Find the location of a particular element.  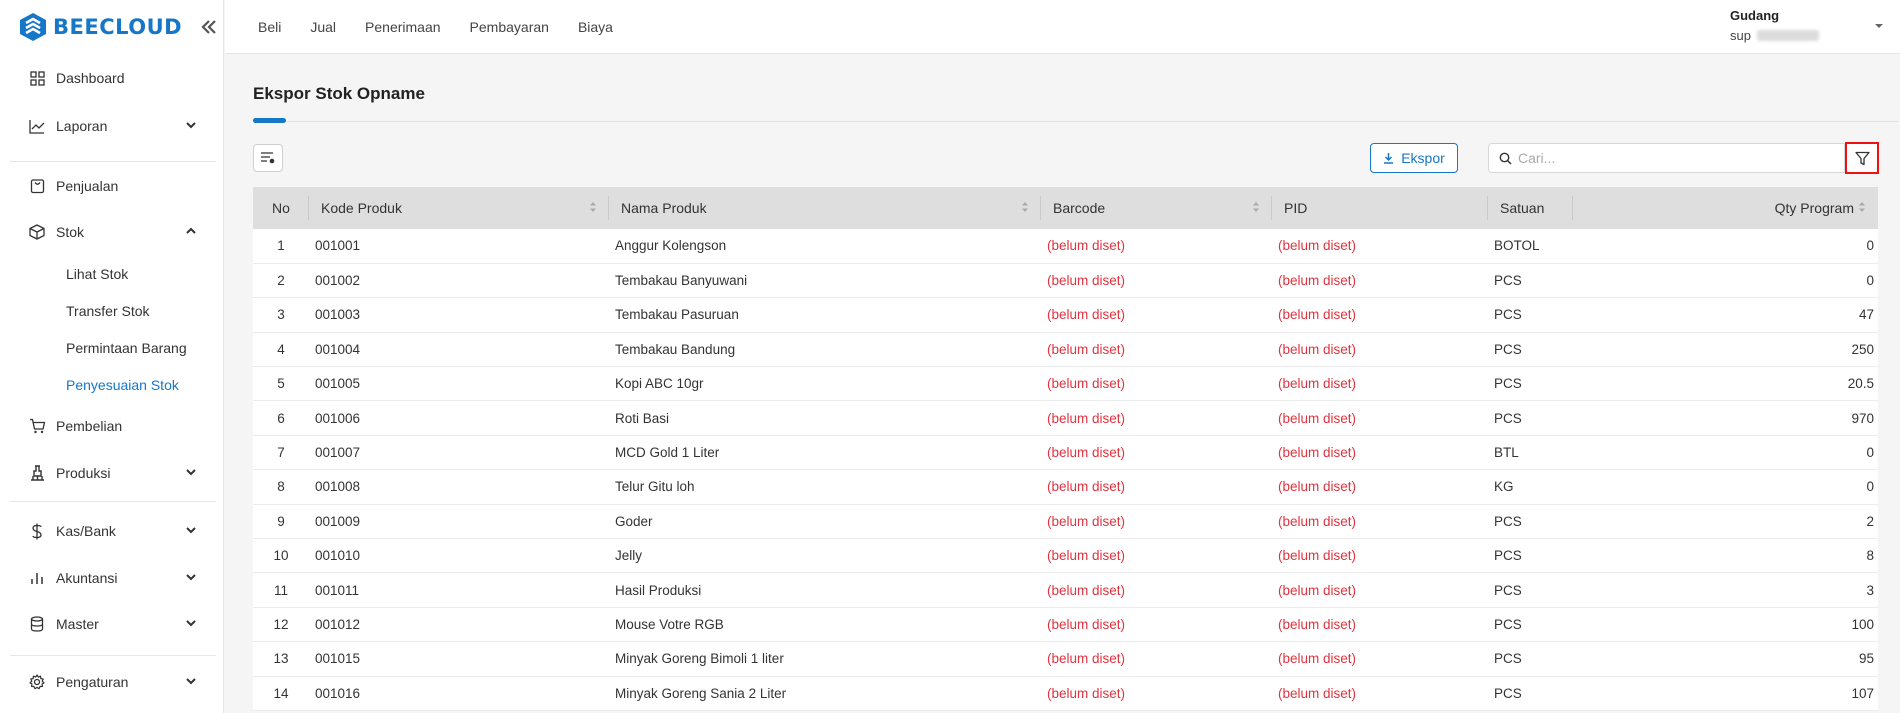

cell-qty-program: 100 is located at coordinates (1725, 625).